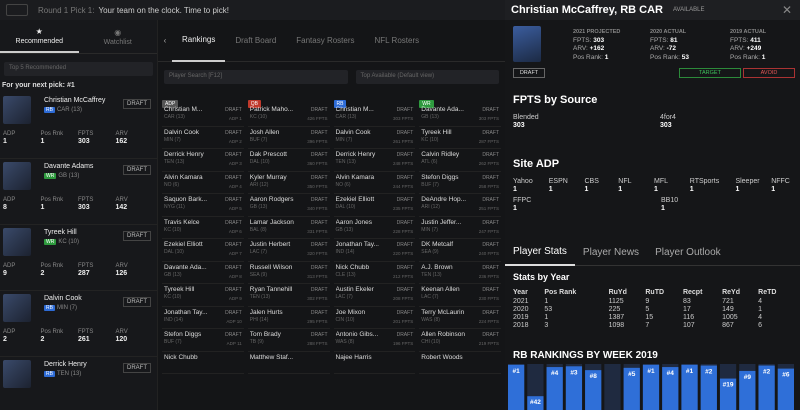 This screenshot has width=800, height=410. I want to click on ranking-row: Josh Allen BUF (7) DRAFT 396 FPTS, so click(288, 138).